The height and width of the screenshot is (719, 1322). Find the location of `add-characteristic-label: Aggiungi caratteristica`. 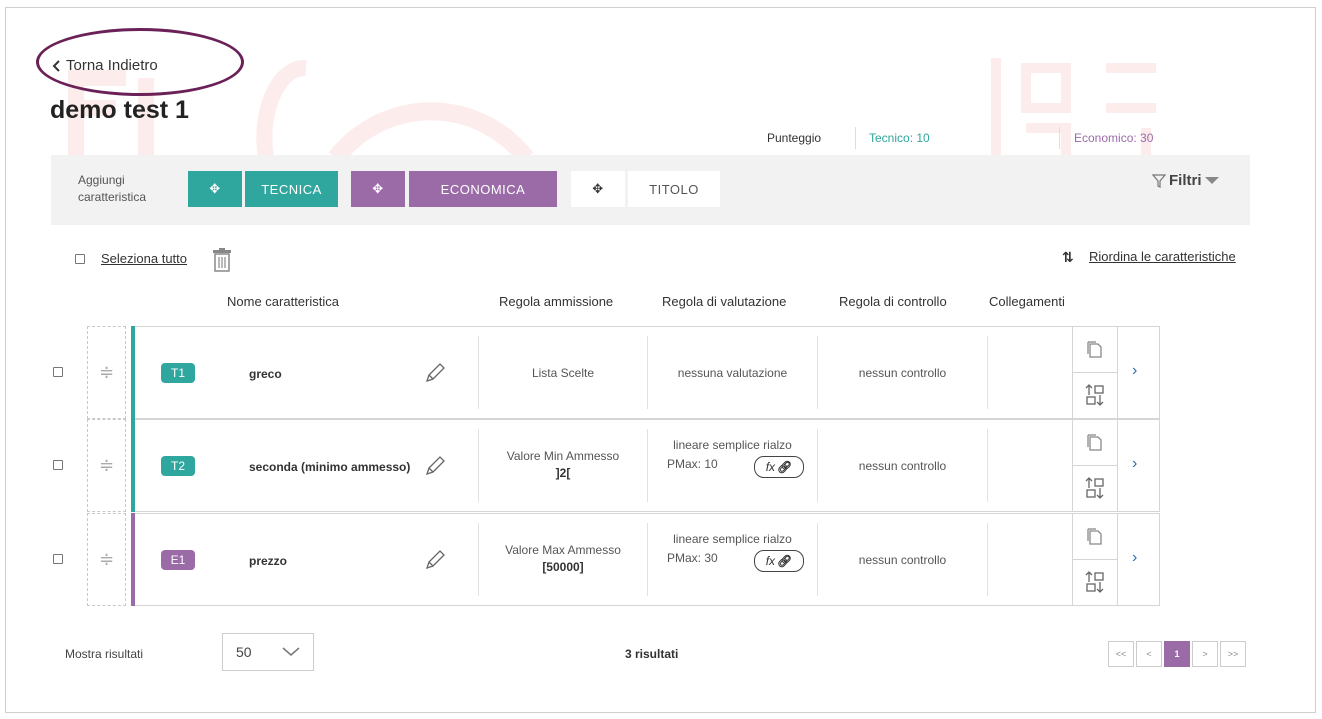

add-characteristic-label: Aggiungi caratteristica is located at coordinates (112, 188).